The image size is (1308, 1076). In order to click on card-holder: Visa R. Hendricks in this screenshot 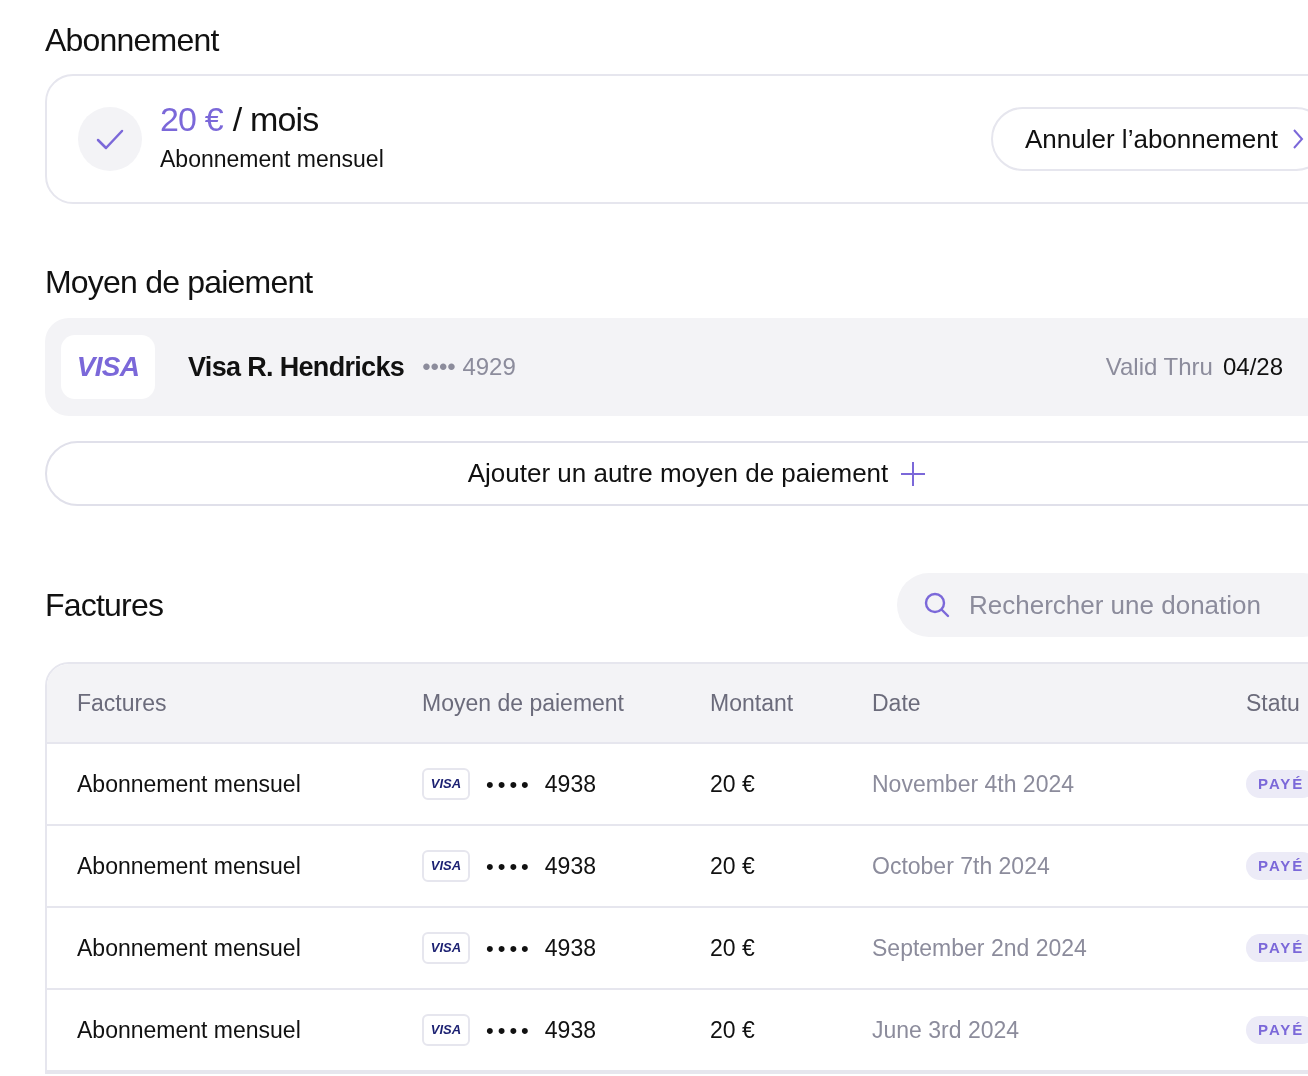, I will do `click(296, 367)`.